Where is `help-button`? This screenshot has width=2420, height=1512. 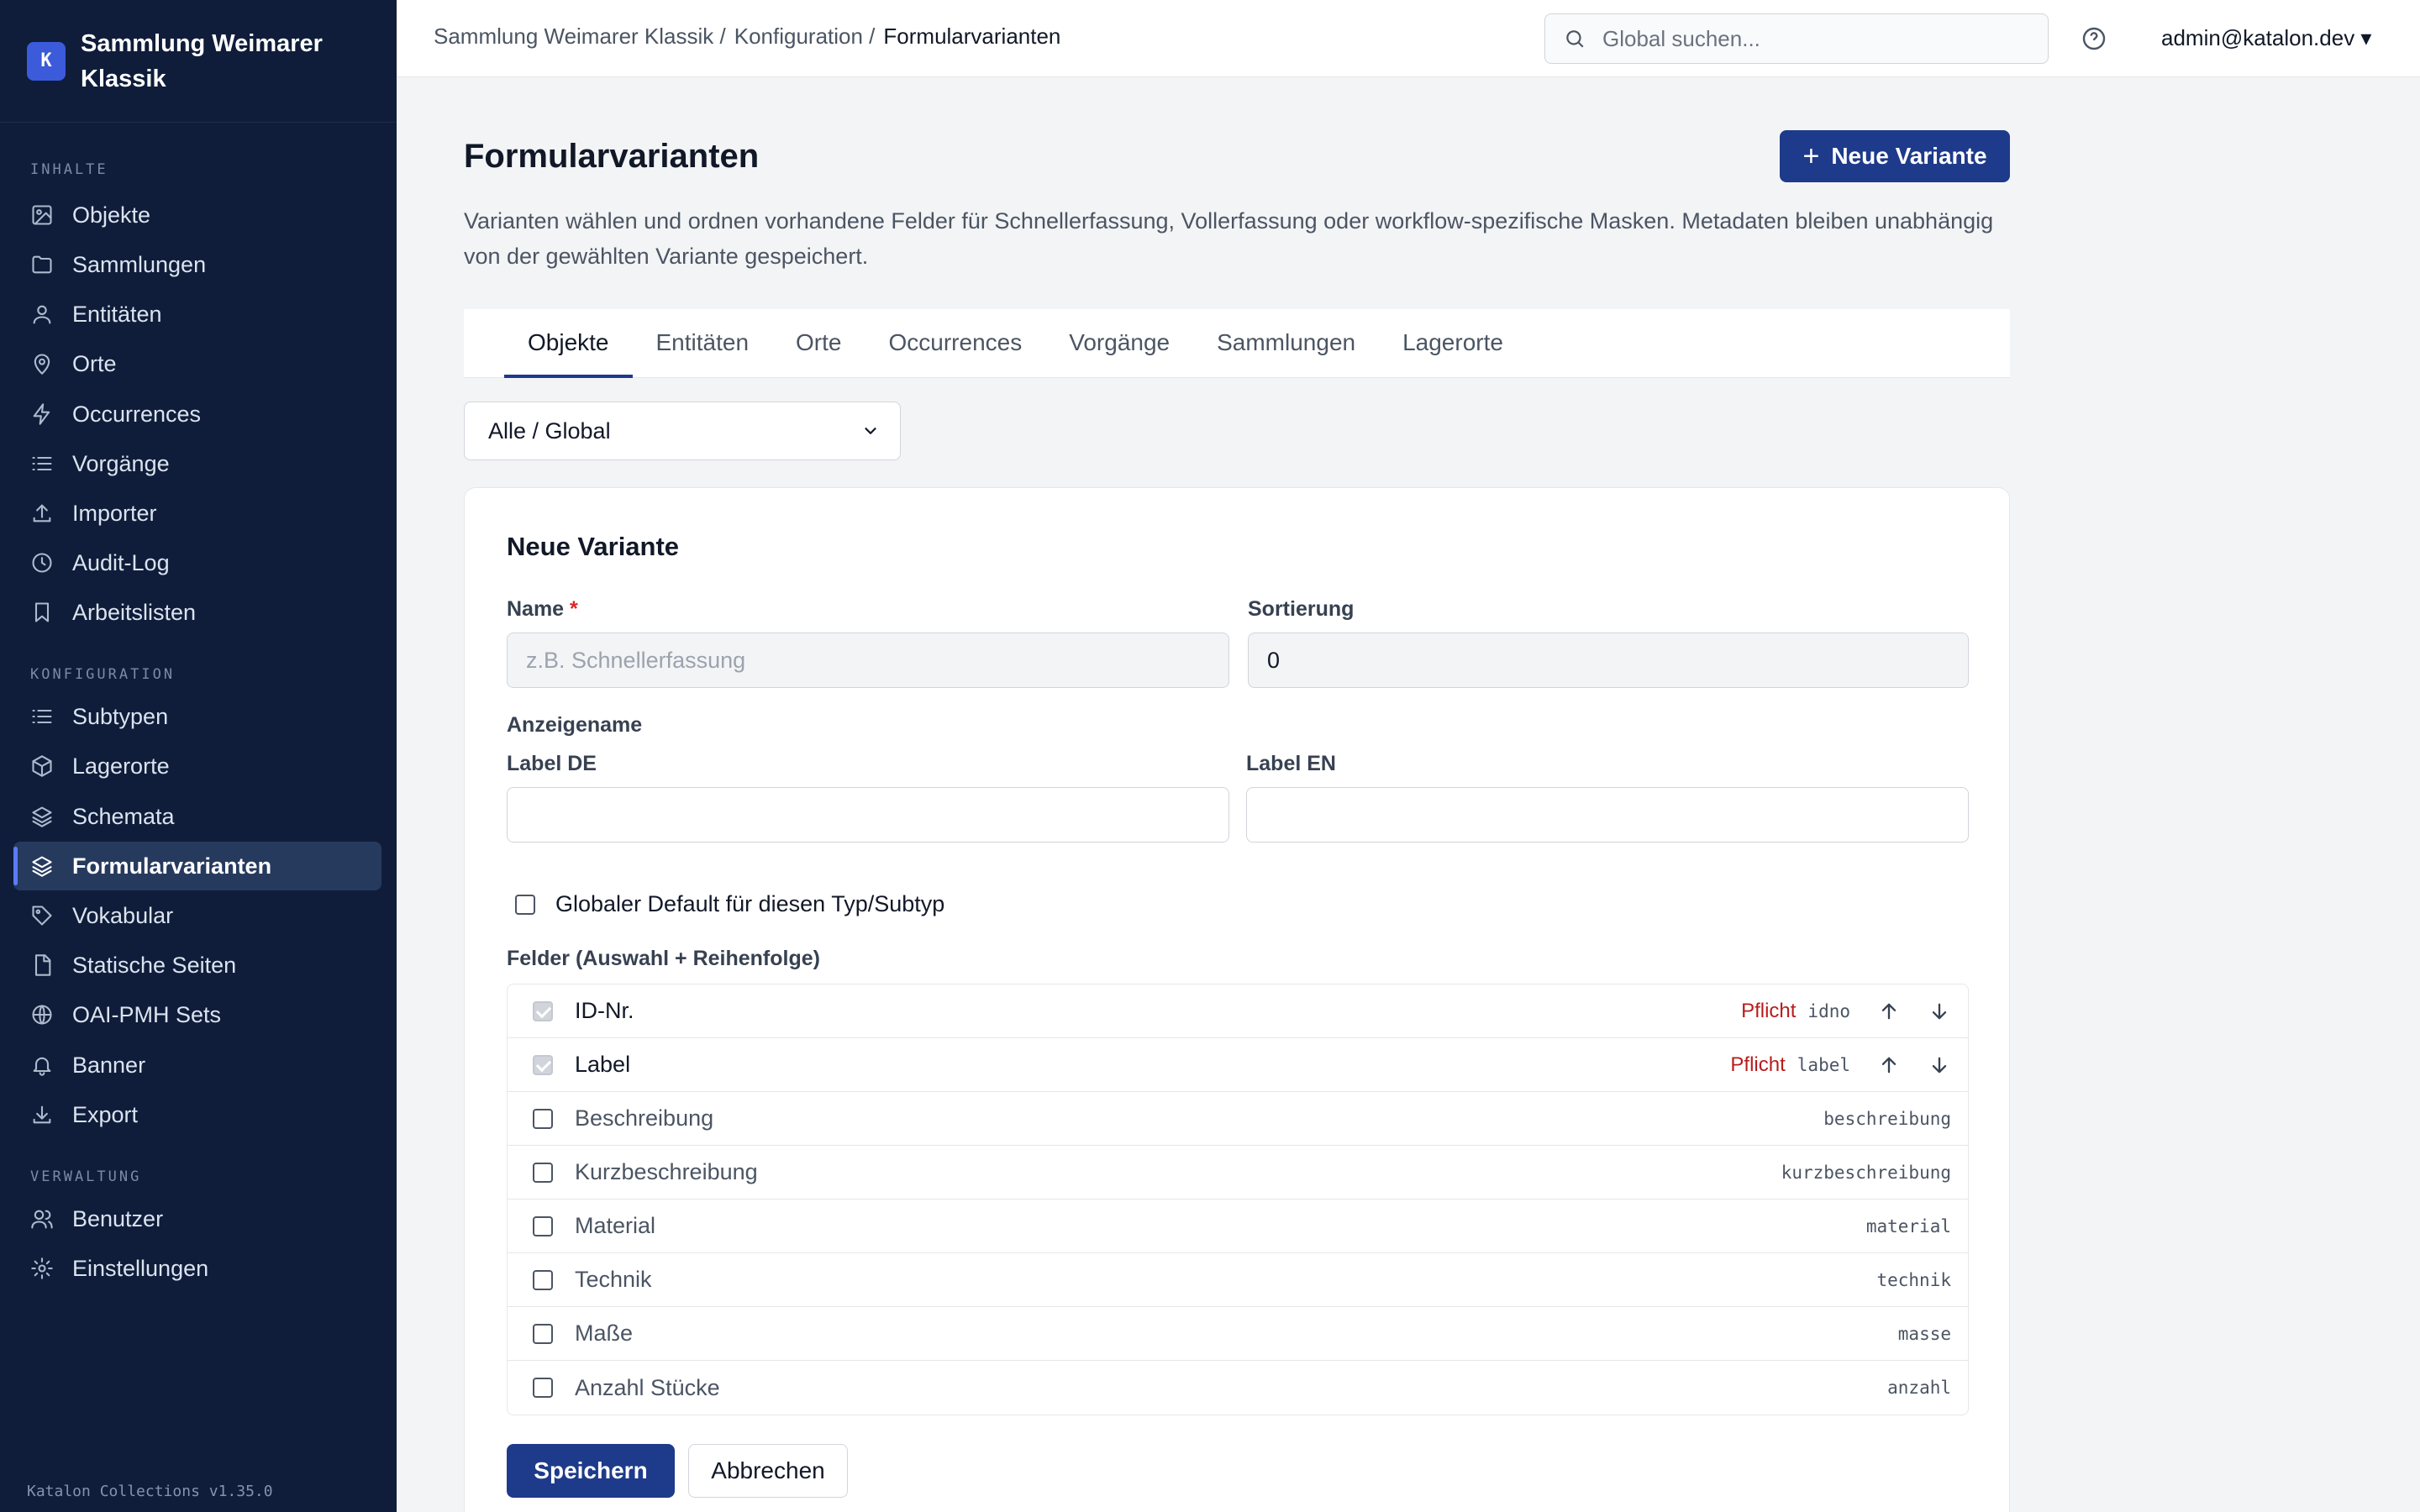 help-button is located at coordinates (2094, 38).